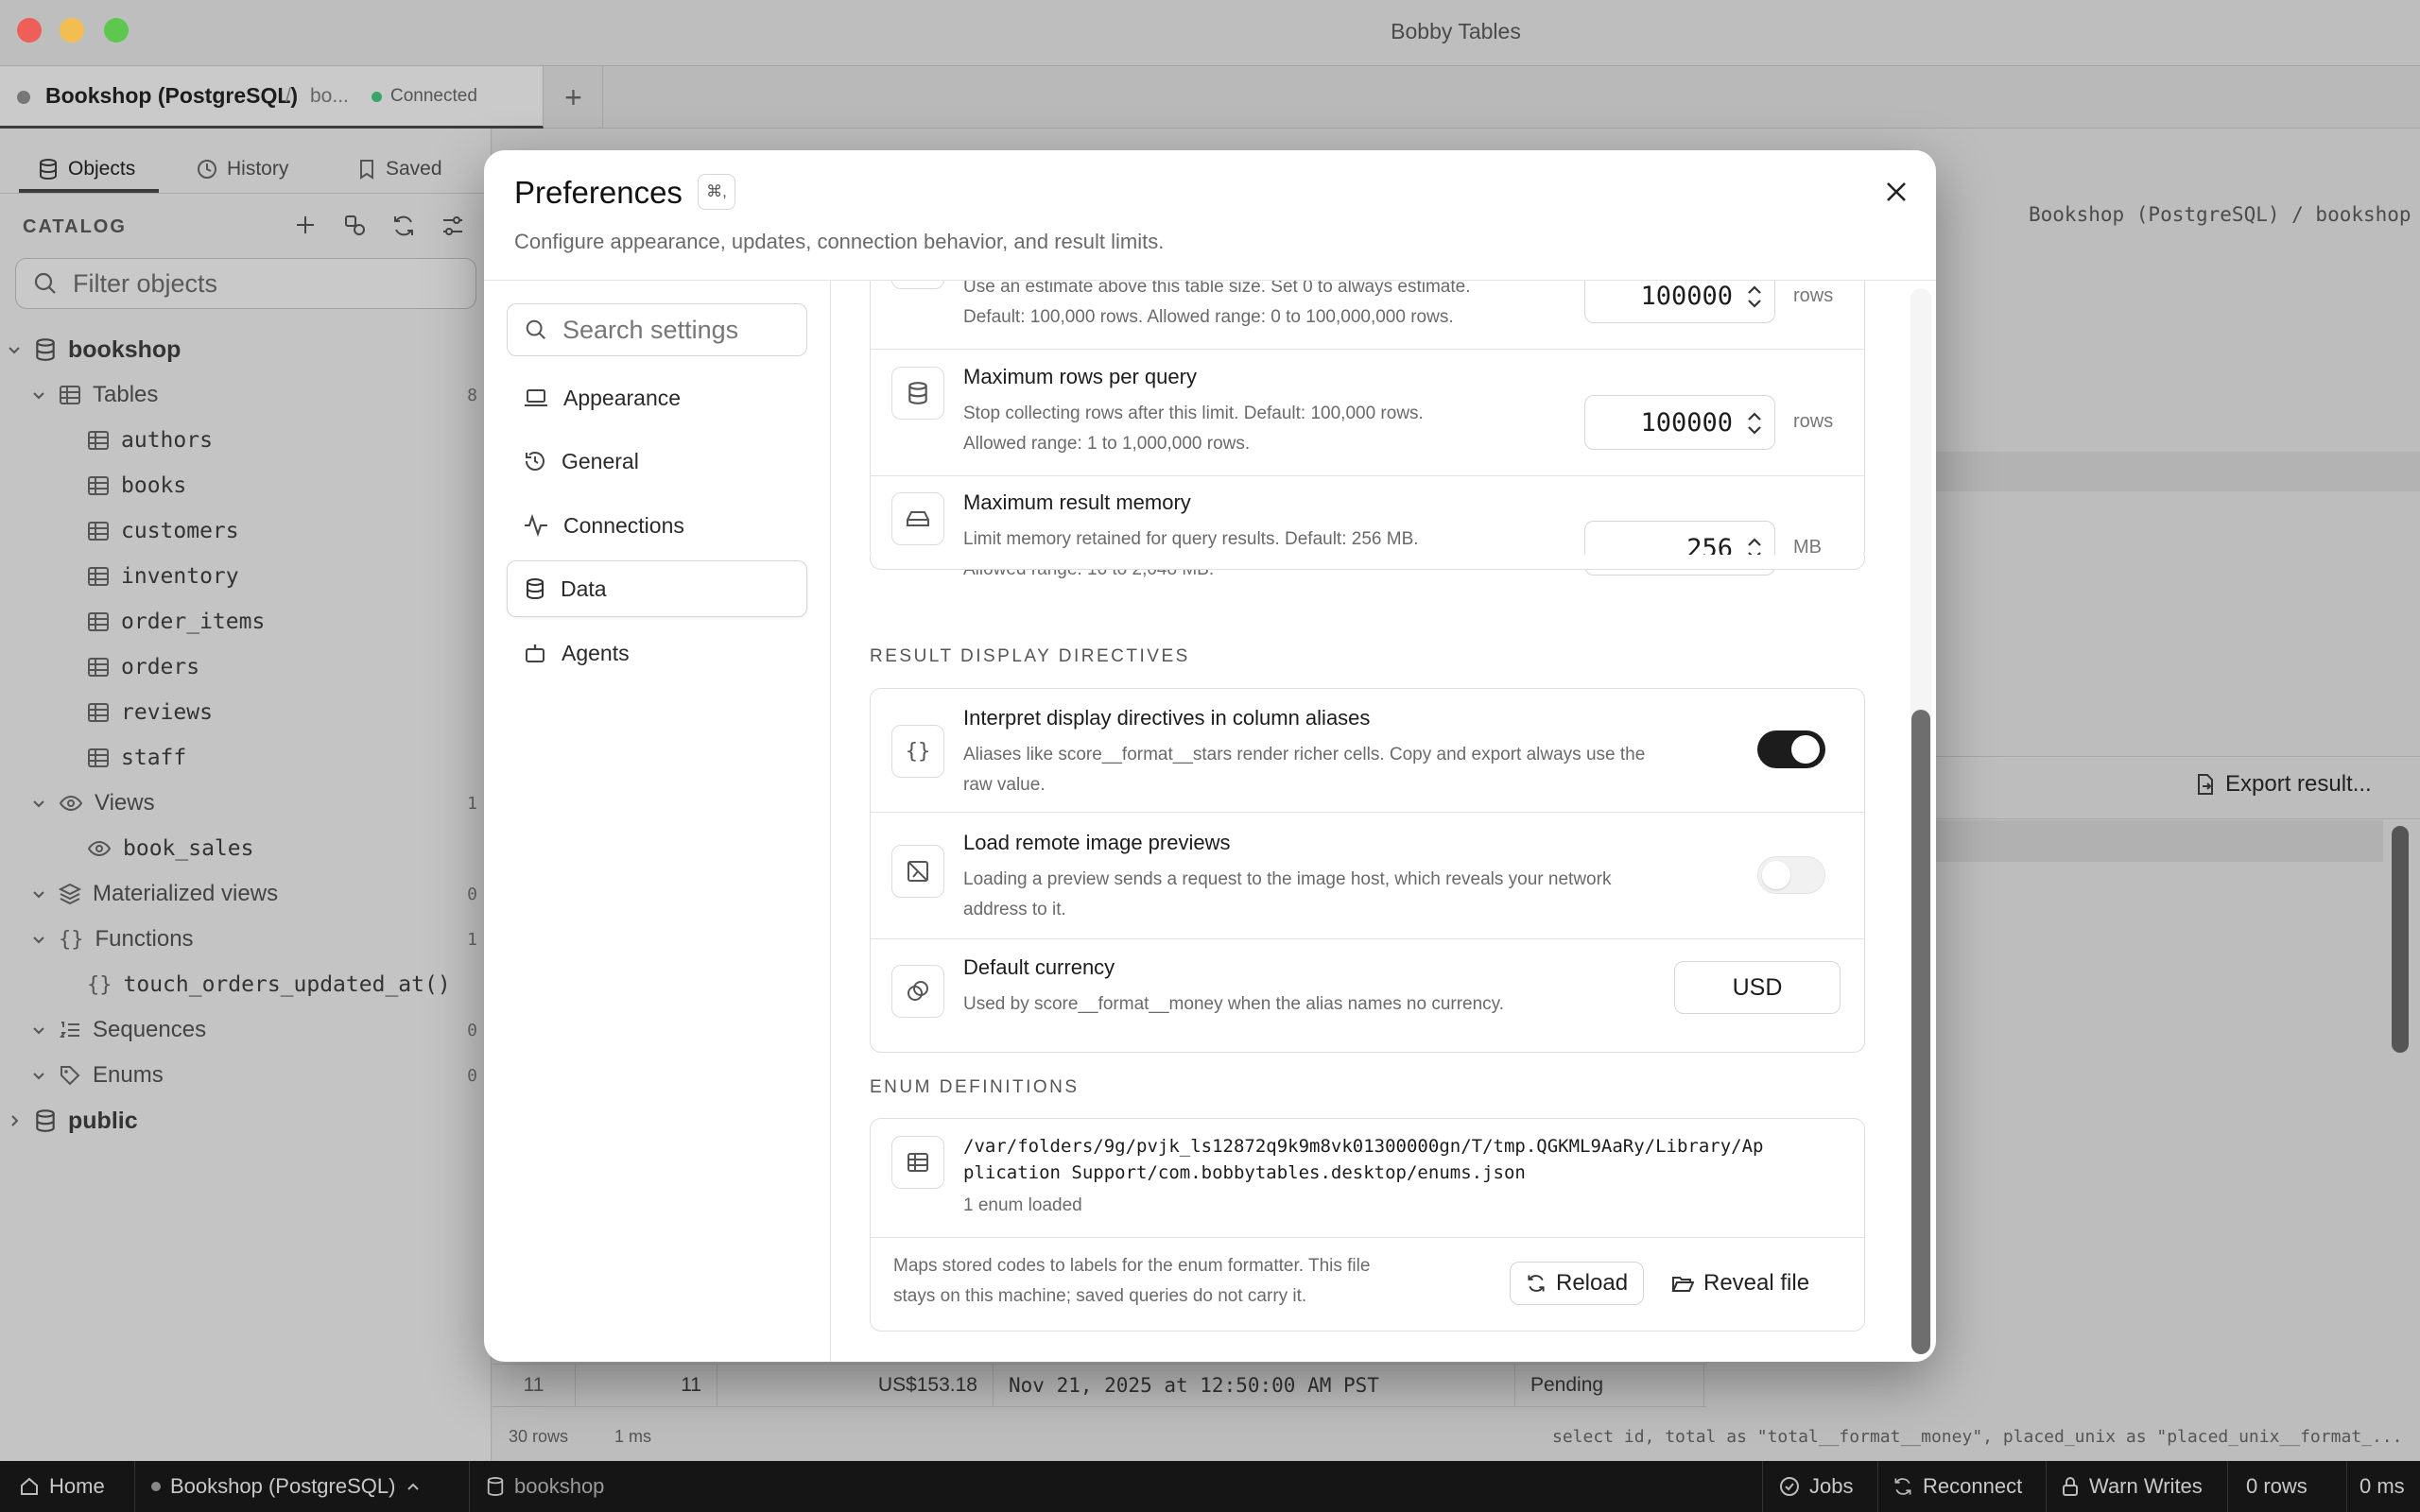  What do you see at coordinates (14, 1120) in the screenshot?
I see `chevron-right-icon` at bounding box center [14, 1120].